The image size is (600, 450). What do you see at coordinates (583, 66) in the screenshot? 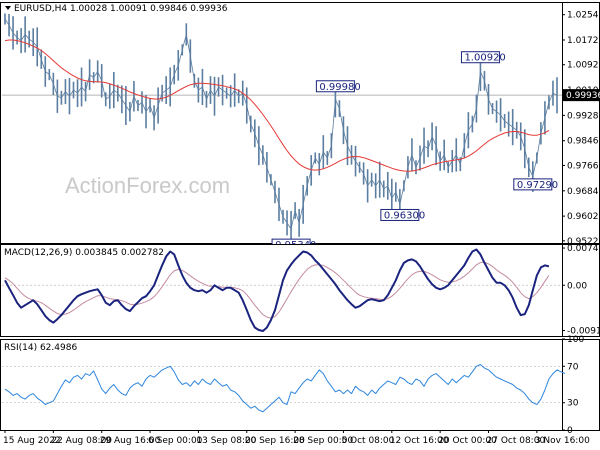
I see `price-axis-tick-label: 1.00920` at bounding box center [583, 66].